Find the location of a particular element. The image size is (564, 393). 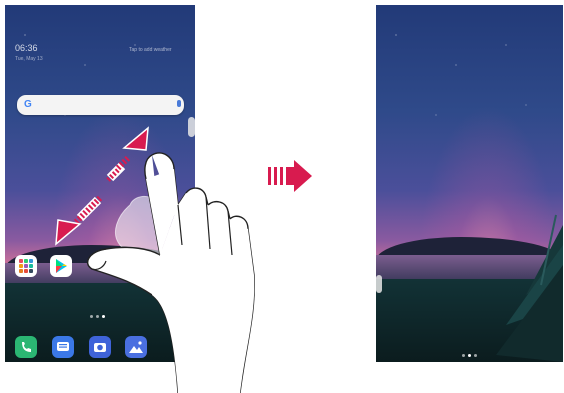

folder-icon is located at coordinates (26, 266).